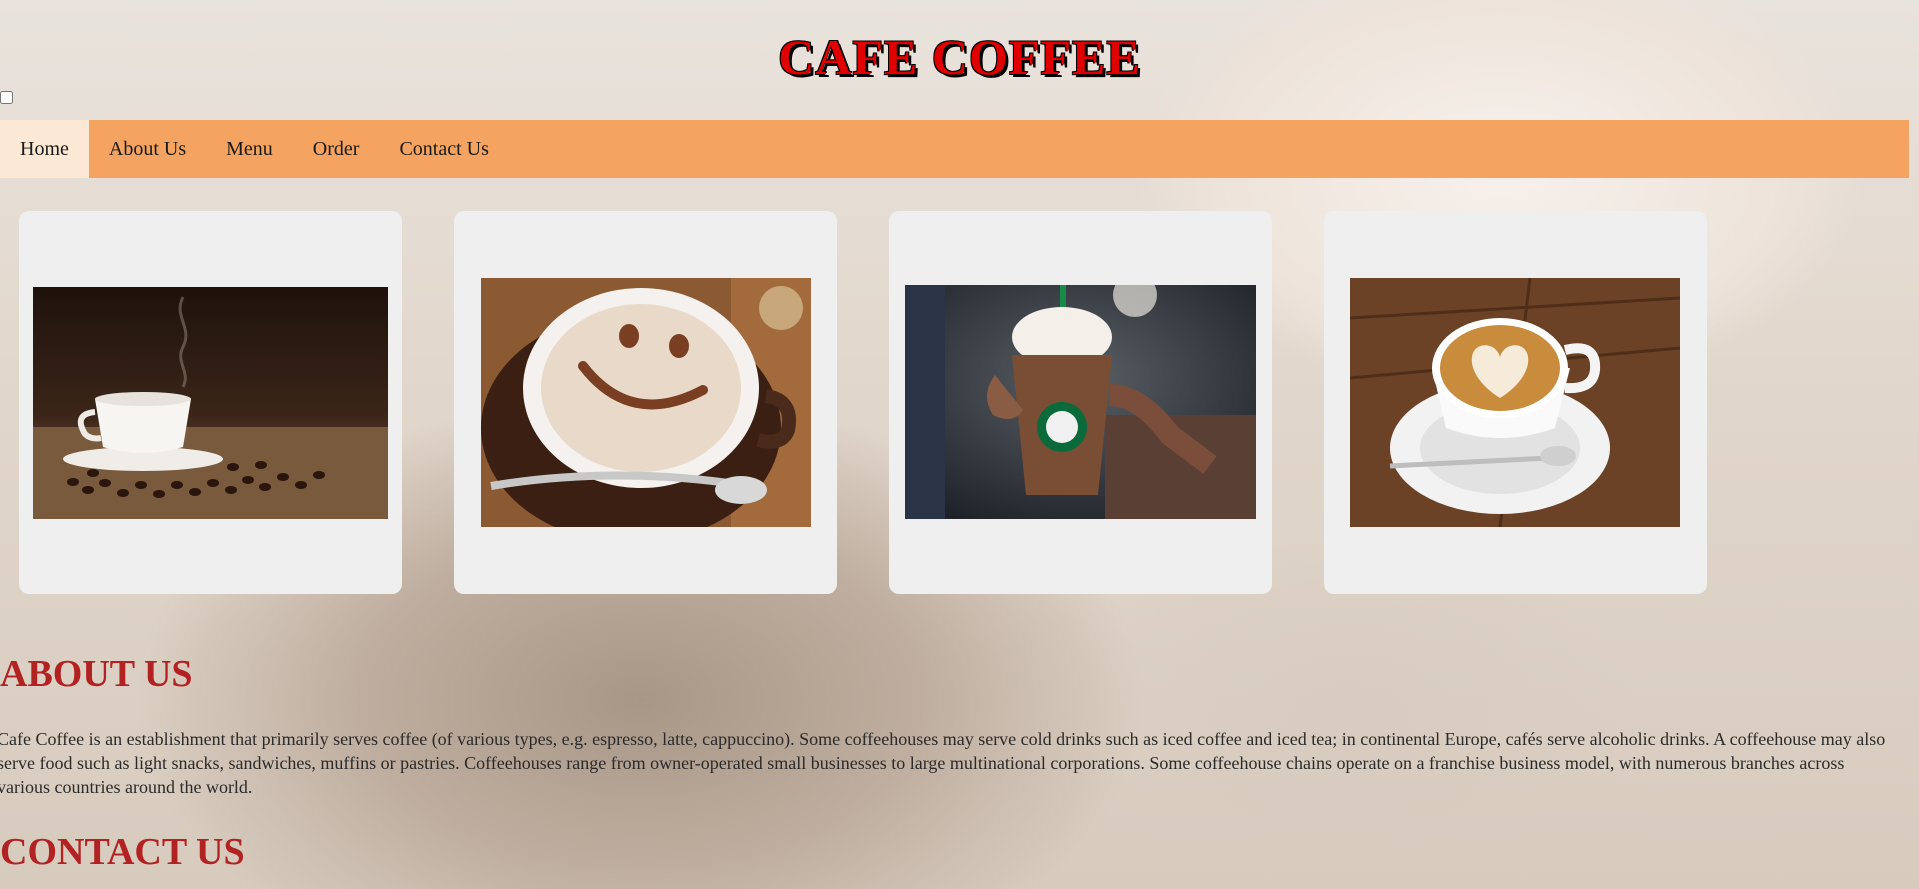 The image size is (1919, 889). I want to click on nav-order: Order, so click(336, 149).